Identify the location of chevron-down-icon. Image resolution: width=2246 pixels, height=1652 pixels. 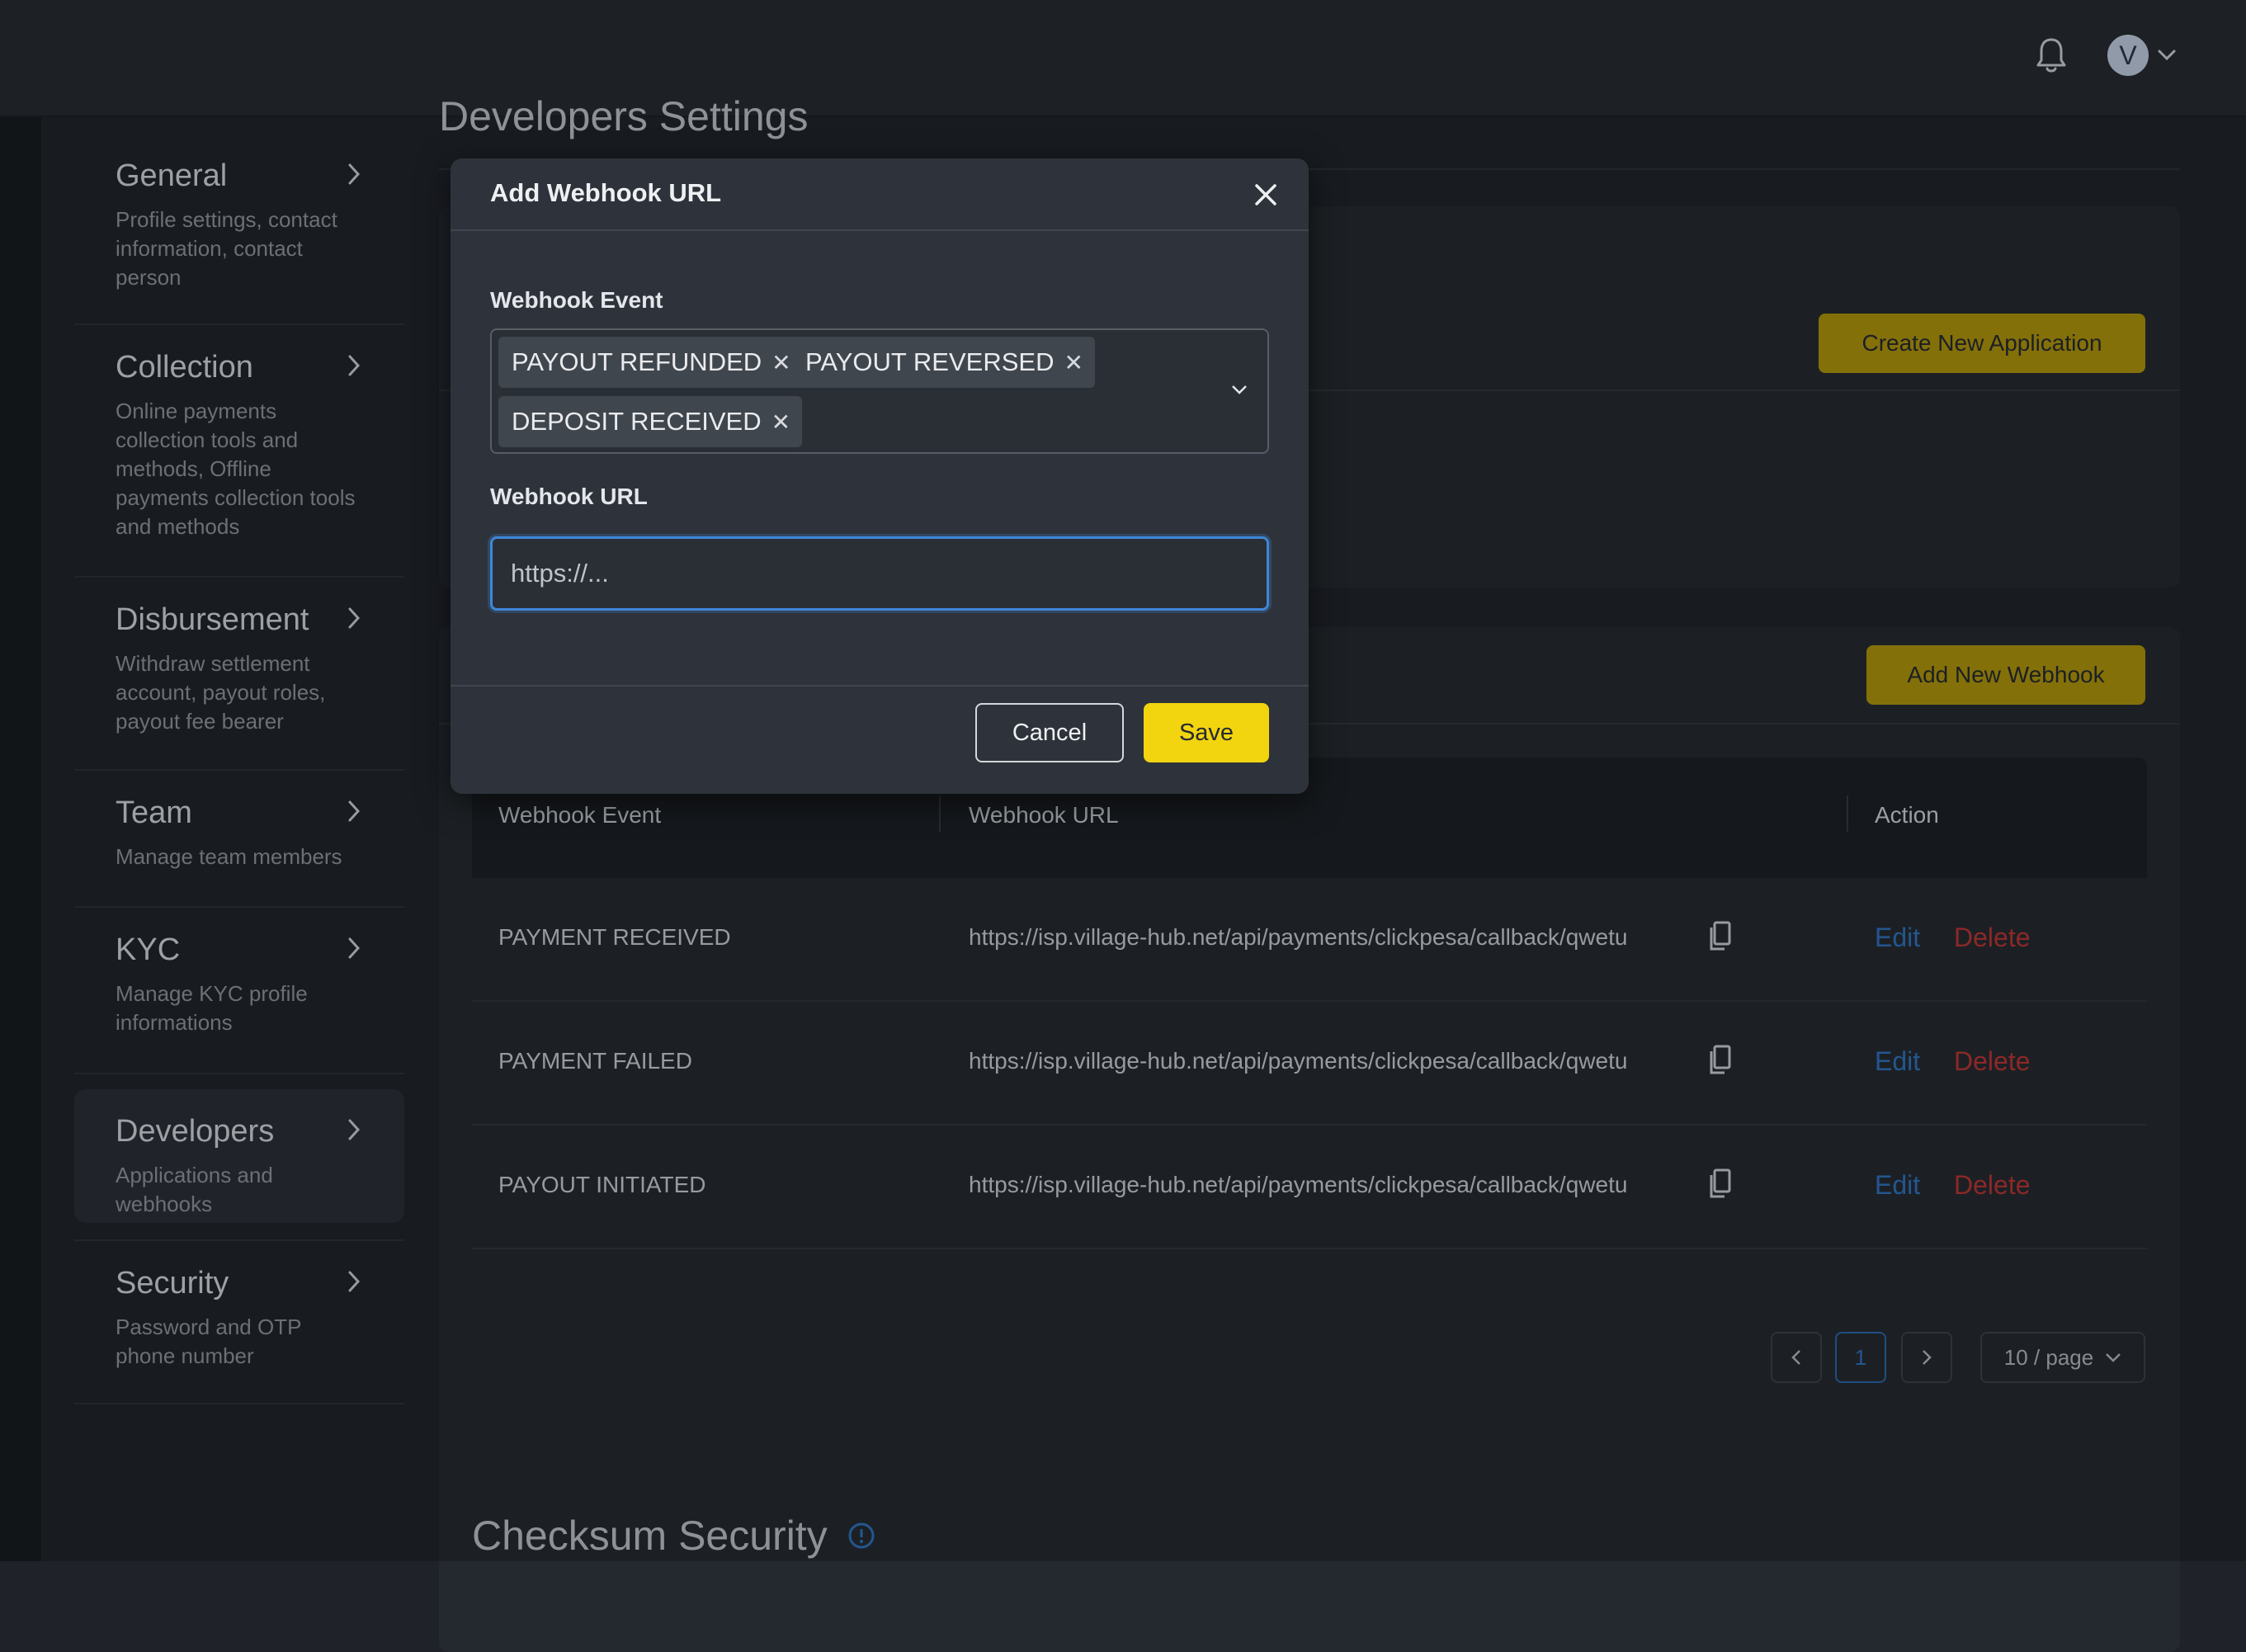
(1239, 389).